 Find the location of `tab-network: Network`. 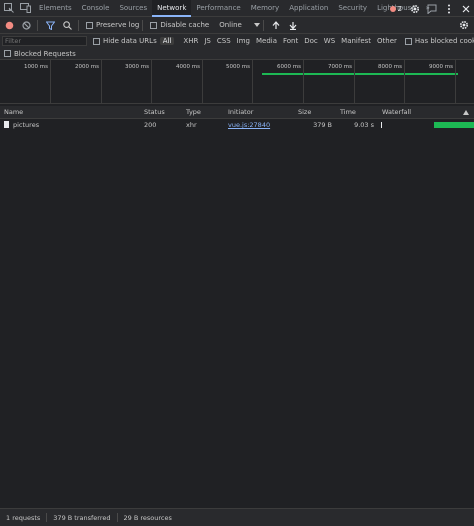

tab-network: Network is located at coordinates (172, 8).